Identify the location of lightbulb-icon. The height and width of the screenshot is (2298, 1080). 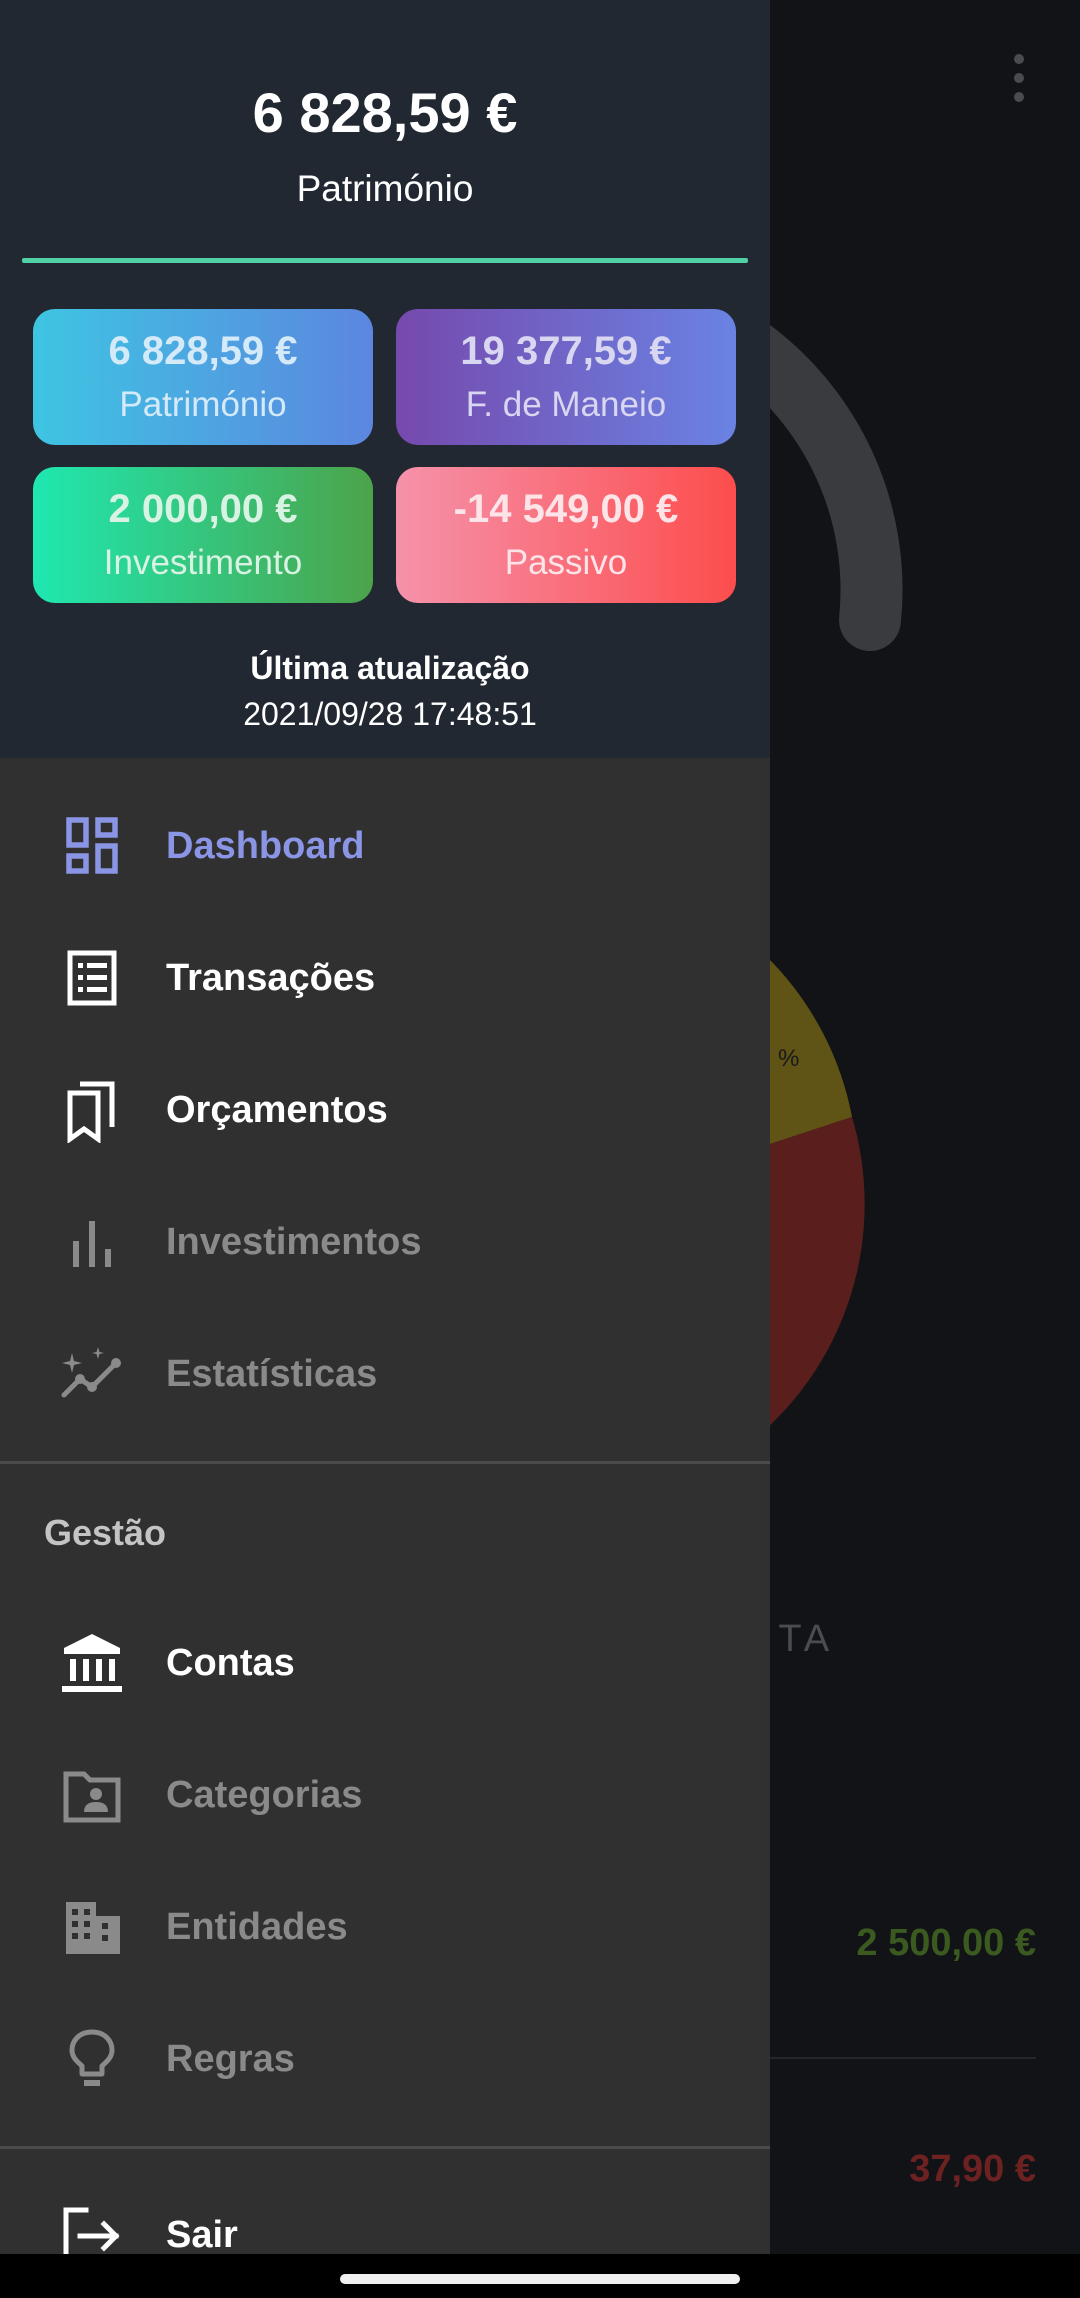
(92, 2057).